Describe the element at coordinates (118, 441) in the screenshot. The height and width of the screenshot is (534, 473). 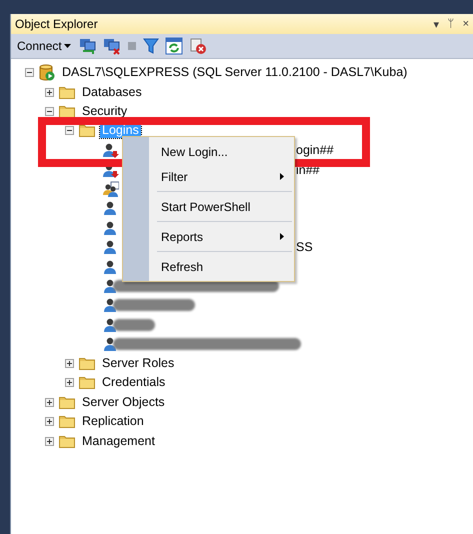
I see `tree-item: Management` at that location.